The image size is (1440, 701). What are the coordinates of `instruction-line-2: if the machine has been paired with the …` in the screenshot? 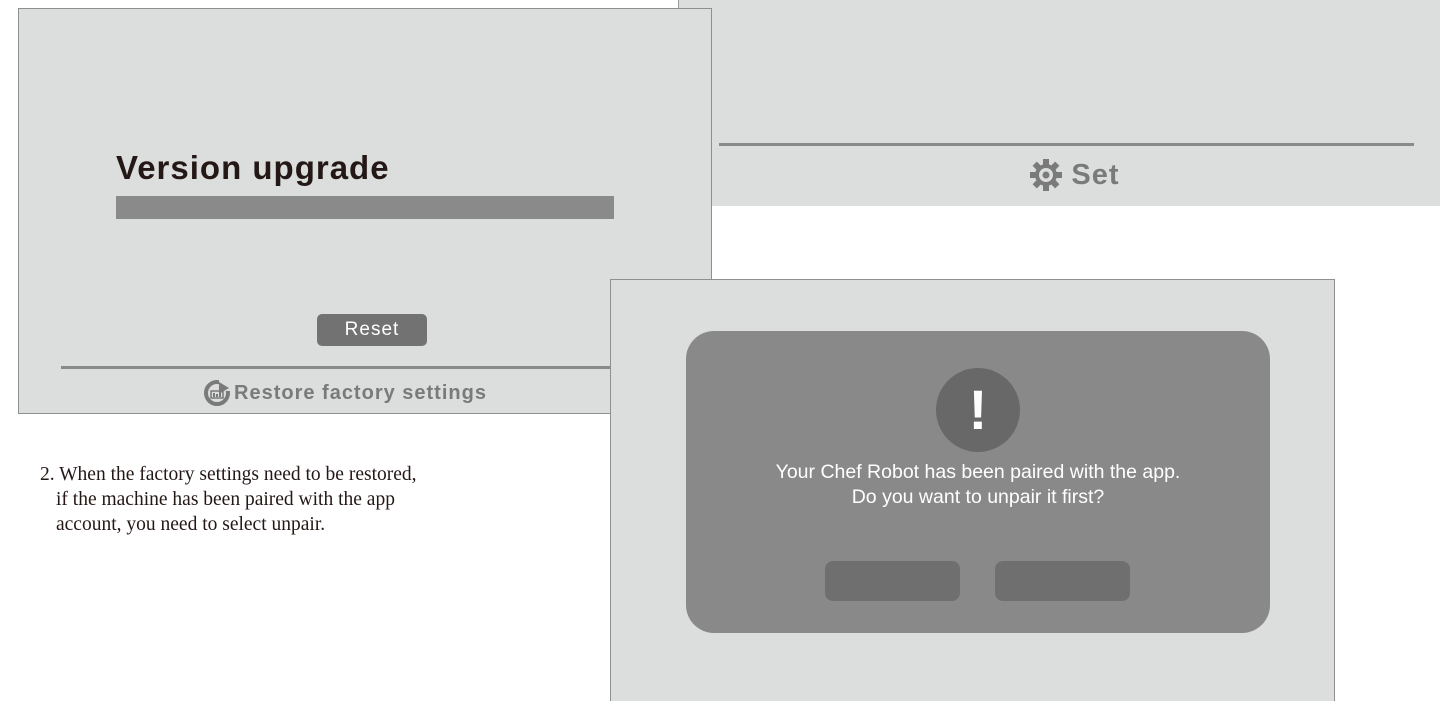 It's located at (225, 499).